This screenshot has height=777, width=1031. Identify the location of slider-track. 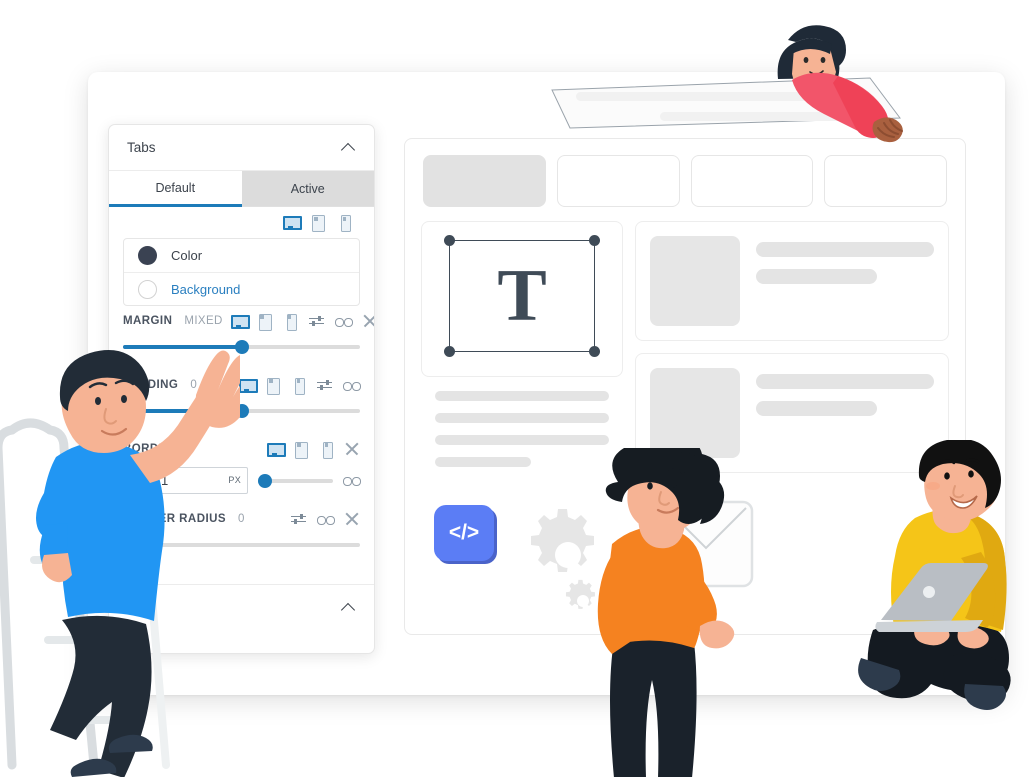
(241, 545).